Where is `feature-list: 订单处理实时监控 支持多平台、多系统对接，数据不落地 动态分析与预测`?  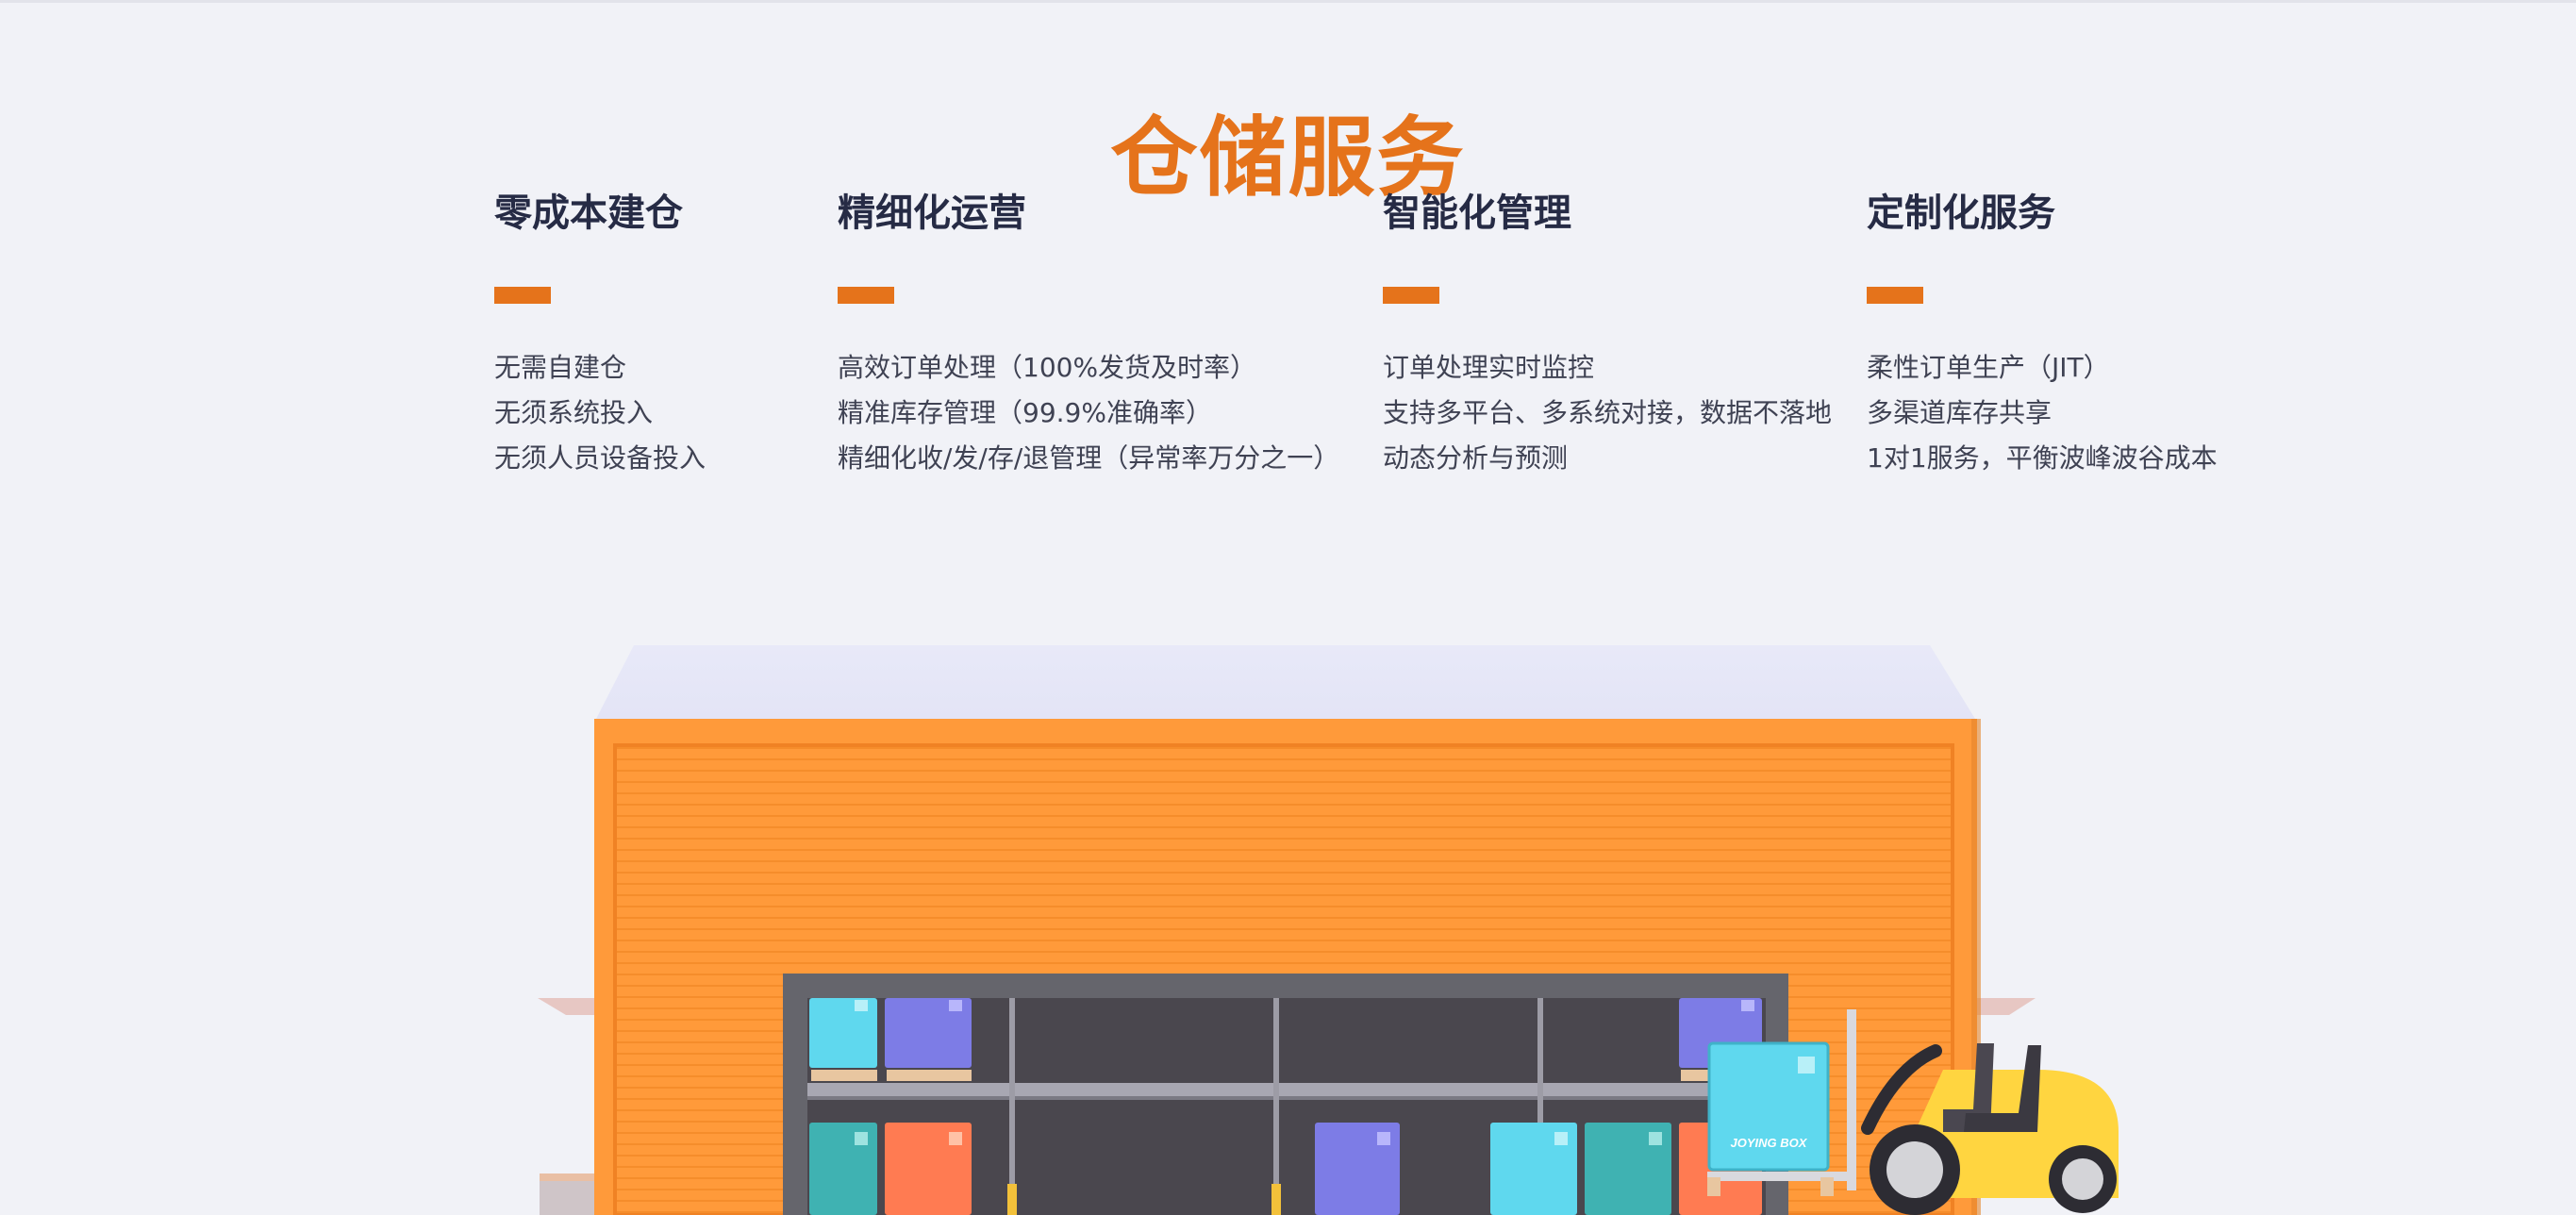
feature-list: 订单处理实时监控 支持多平台、多系统对接，数据不落地 动态分析与预测 is located at coordinates (1607, 413).